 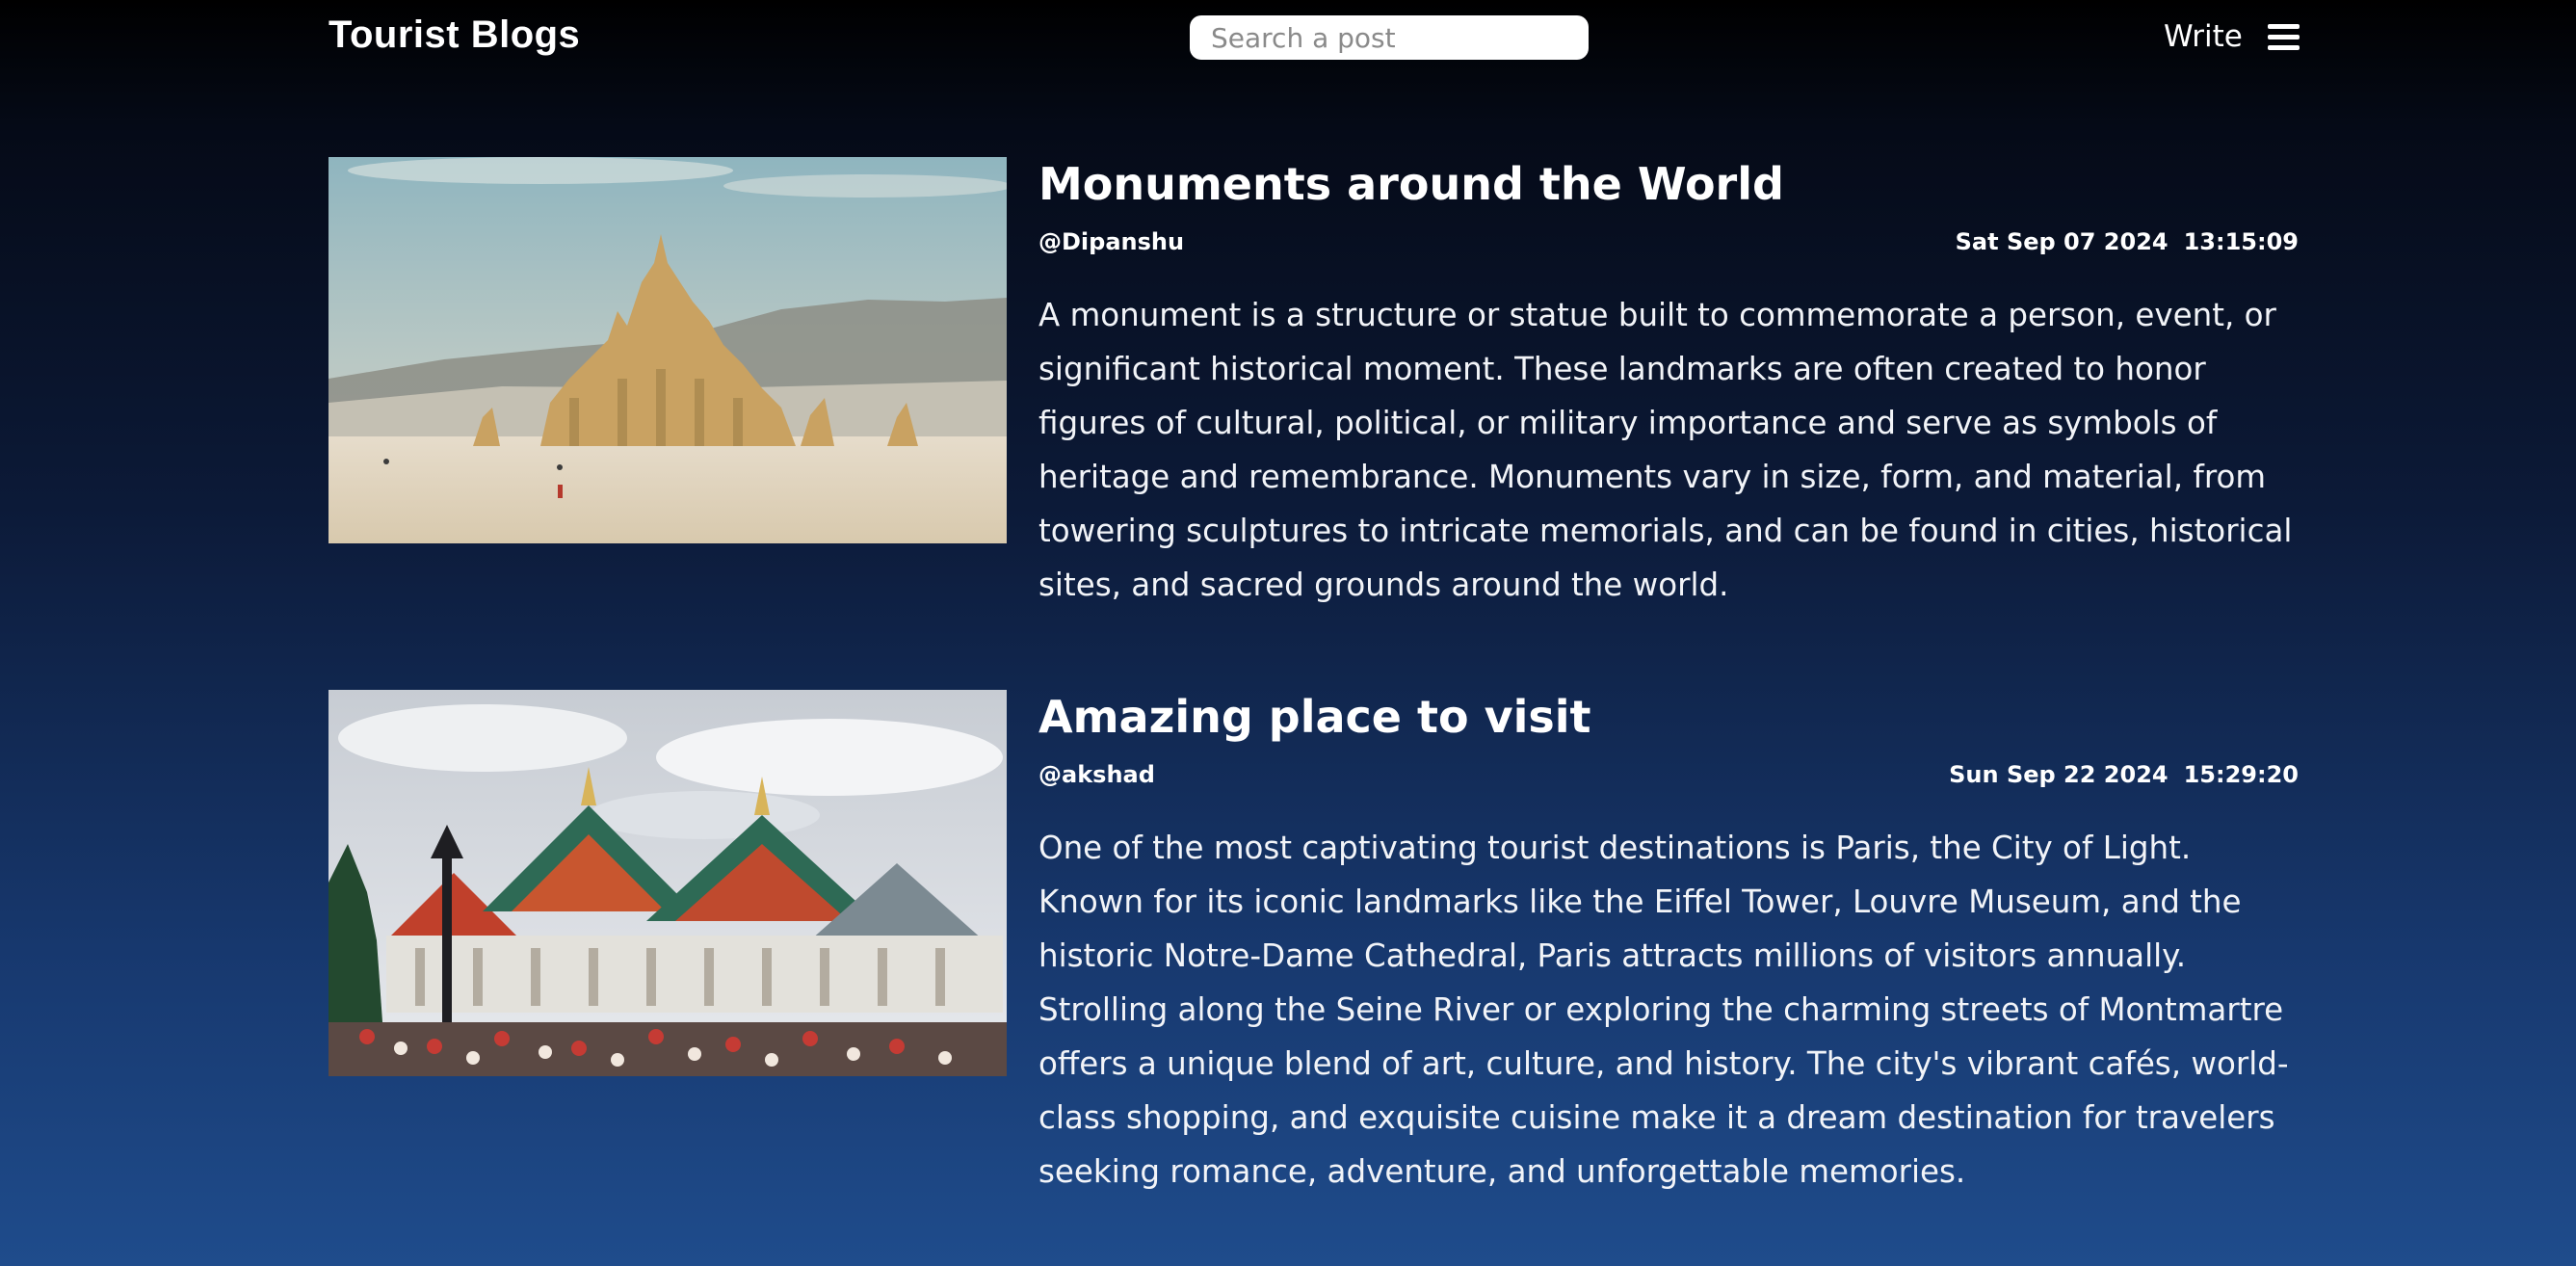 I want to click on post-author: @Dipanshu, so click(x=1111, y=241).